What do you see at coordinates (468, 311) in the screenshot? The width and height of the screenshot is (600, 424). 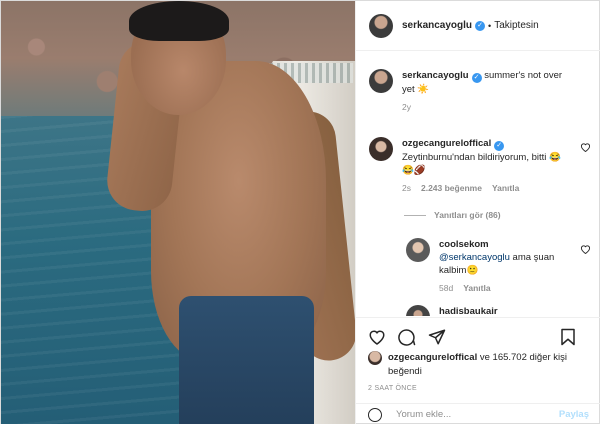 I see `reply-username: hadisbaukair` at bounding box center [468, 311].